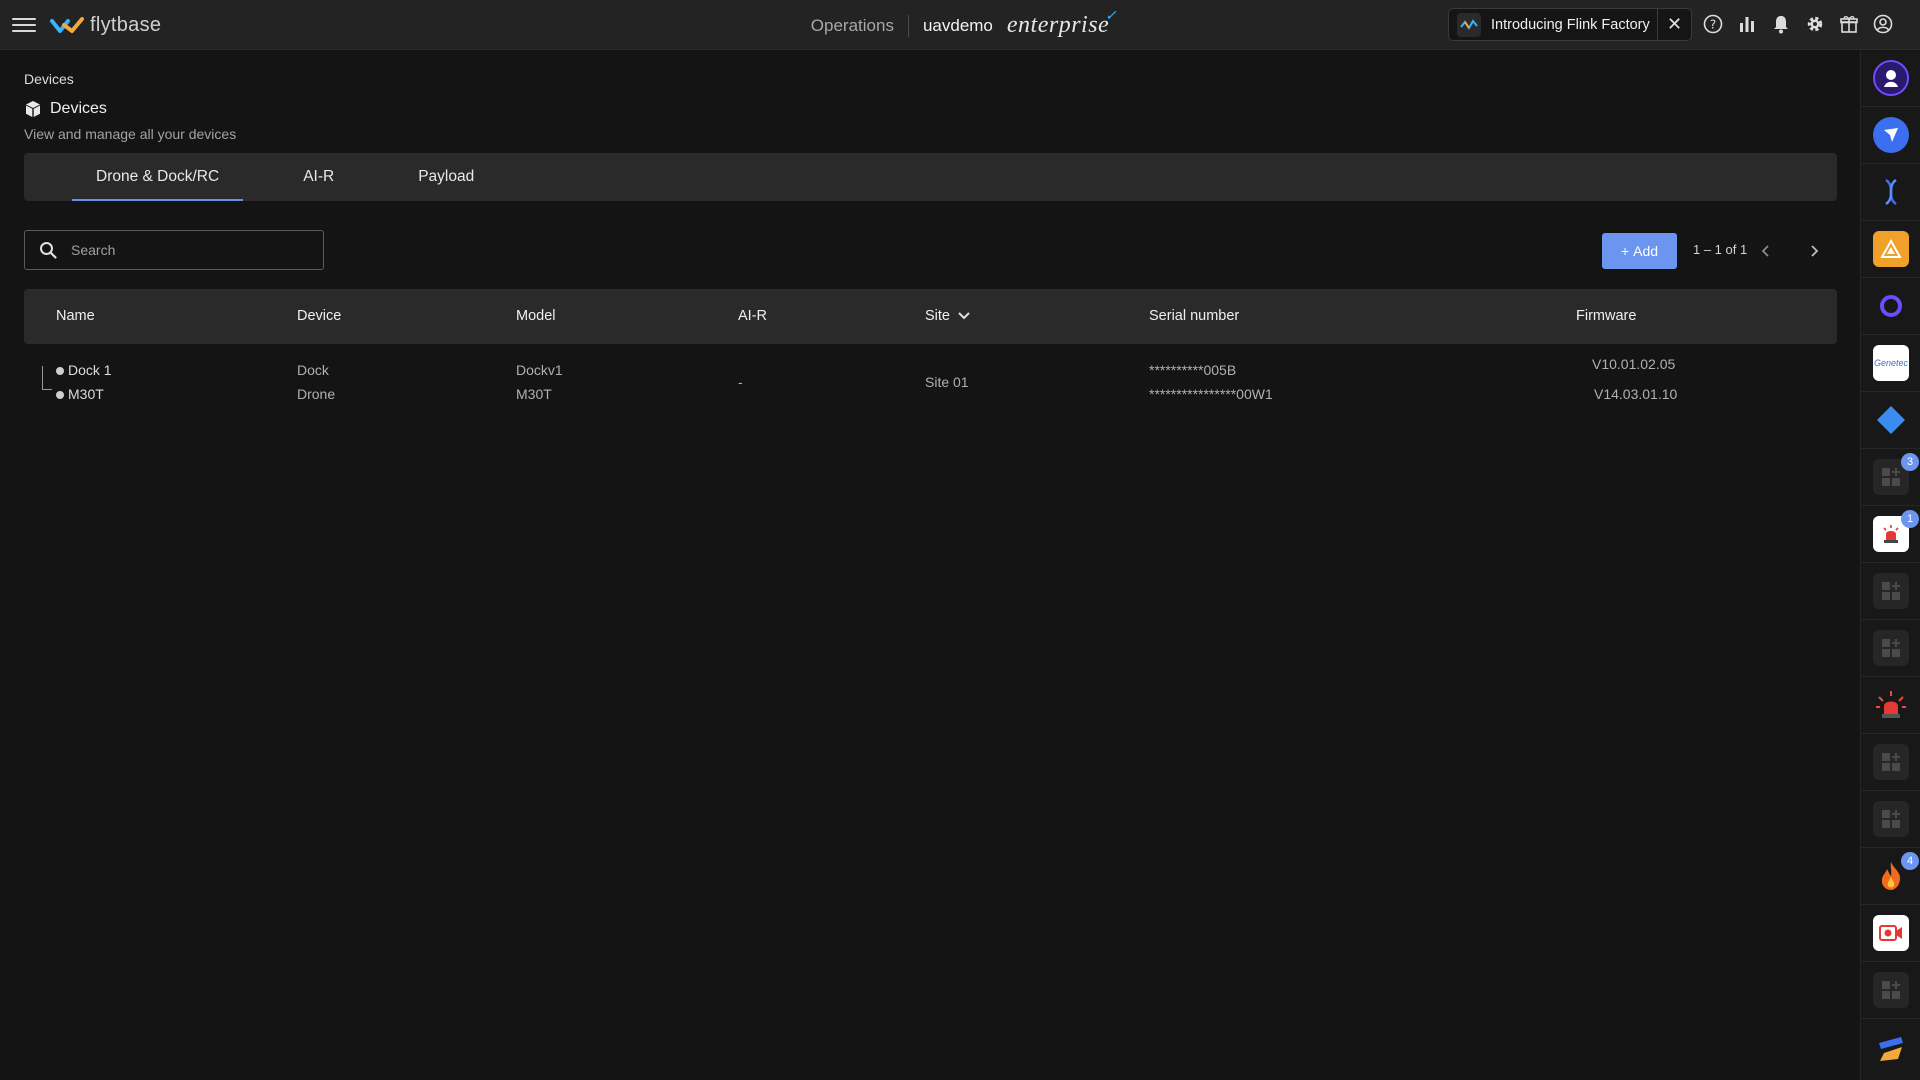  I want to click on header-firmware: Firmware, so click(1606, 316).